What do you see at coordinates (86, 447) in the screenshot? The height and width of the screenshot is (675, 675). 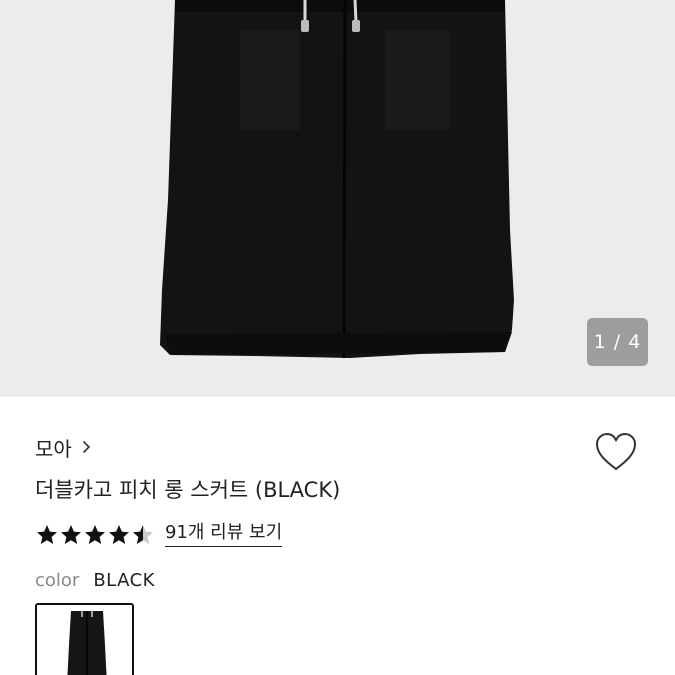 I see `chevron-right-icon` at bounding box center [86, 447].